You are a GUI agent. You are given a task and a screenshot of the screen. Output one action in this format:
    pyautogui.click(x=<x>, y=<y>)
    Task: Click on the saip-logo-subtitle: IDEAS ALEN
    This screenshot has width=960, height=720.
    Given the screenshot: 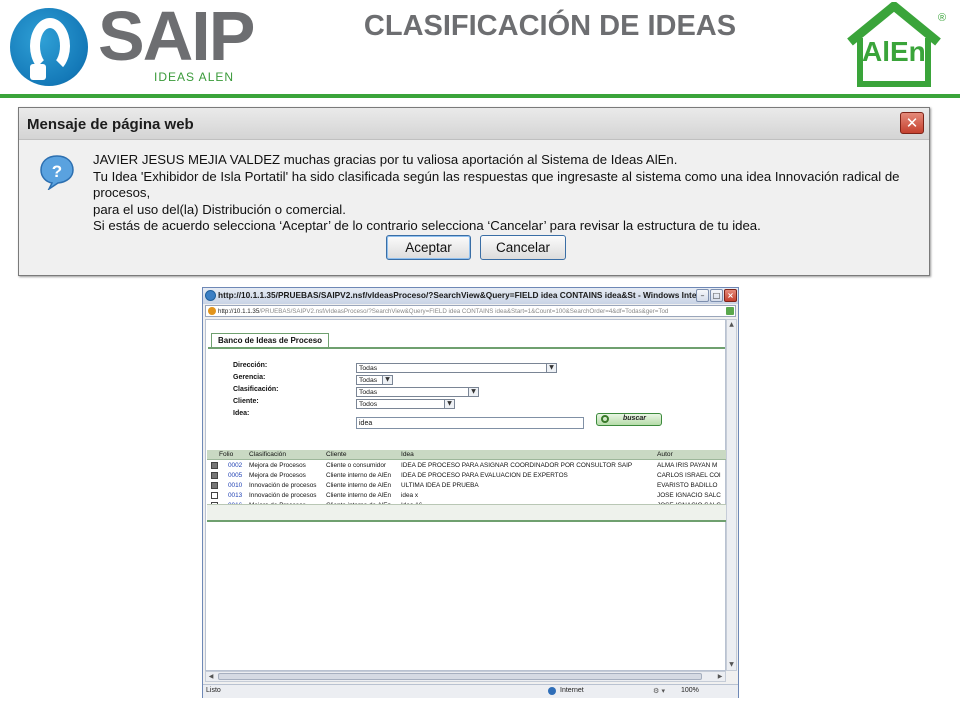 What is the action you would take?
    pyautogui.click(x=194, y=77)
    